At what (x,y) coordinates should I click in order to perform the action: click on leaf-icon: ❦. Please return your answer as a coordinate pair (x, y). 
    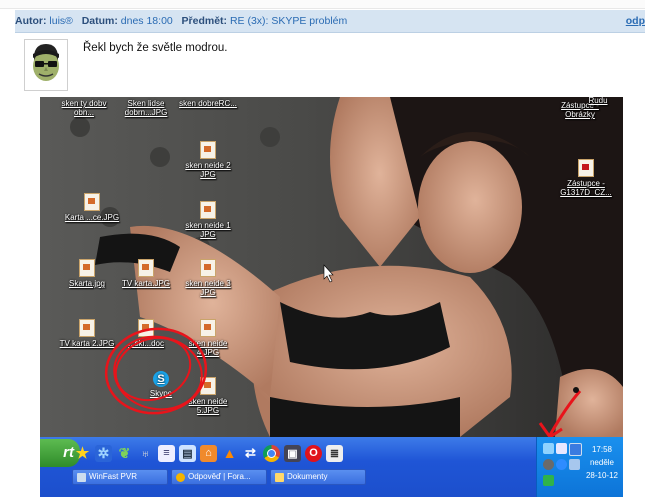
    Looking at the image, I should click on (124, 453).